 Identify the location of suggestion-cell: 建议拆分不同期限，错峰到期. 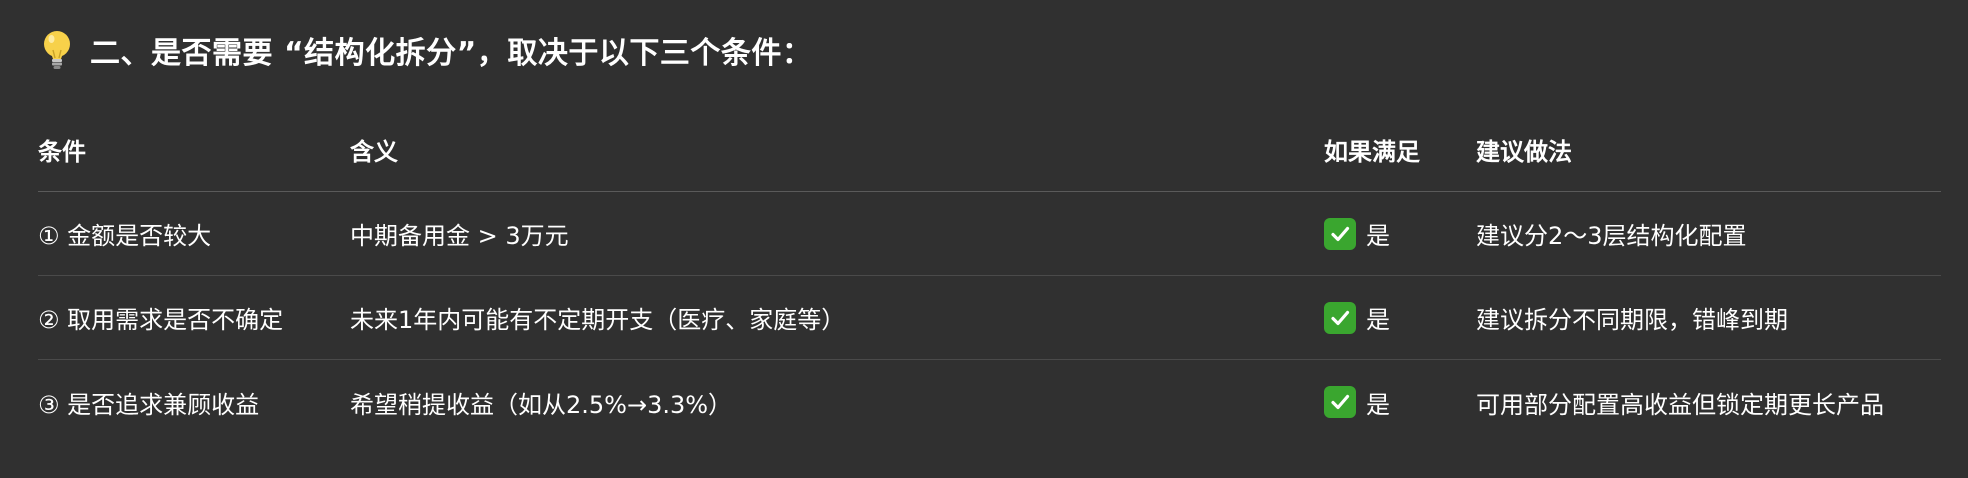
(1632, 320).